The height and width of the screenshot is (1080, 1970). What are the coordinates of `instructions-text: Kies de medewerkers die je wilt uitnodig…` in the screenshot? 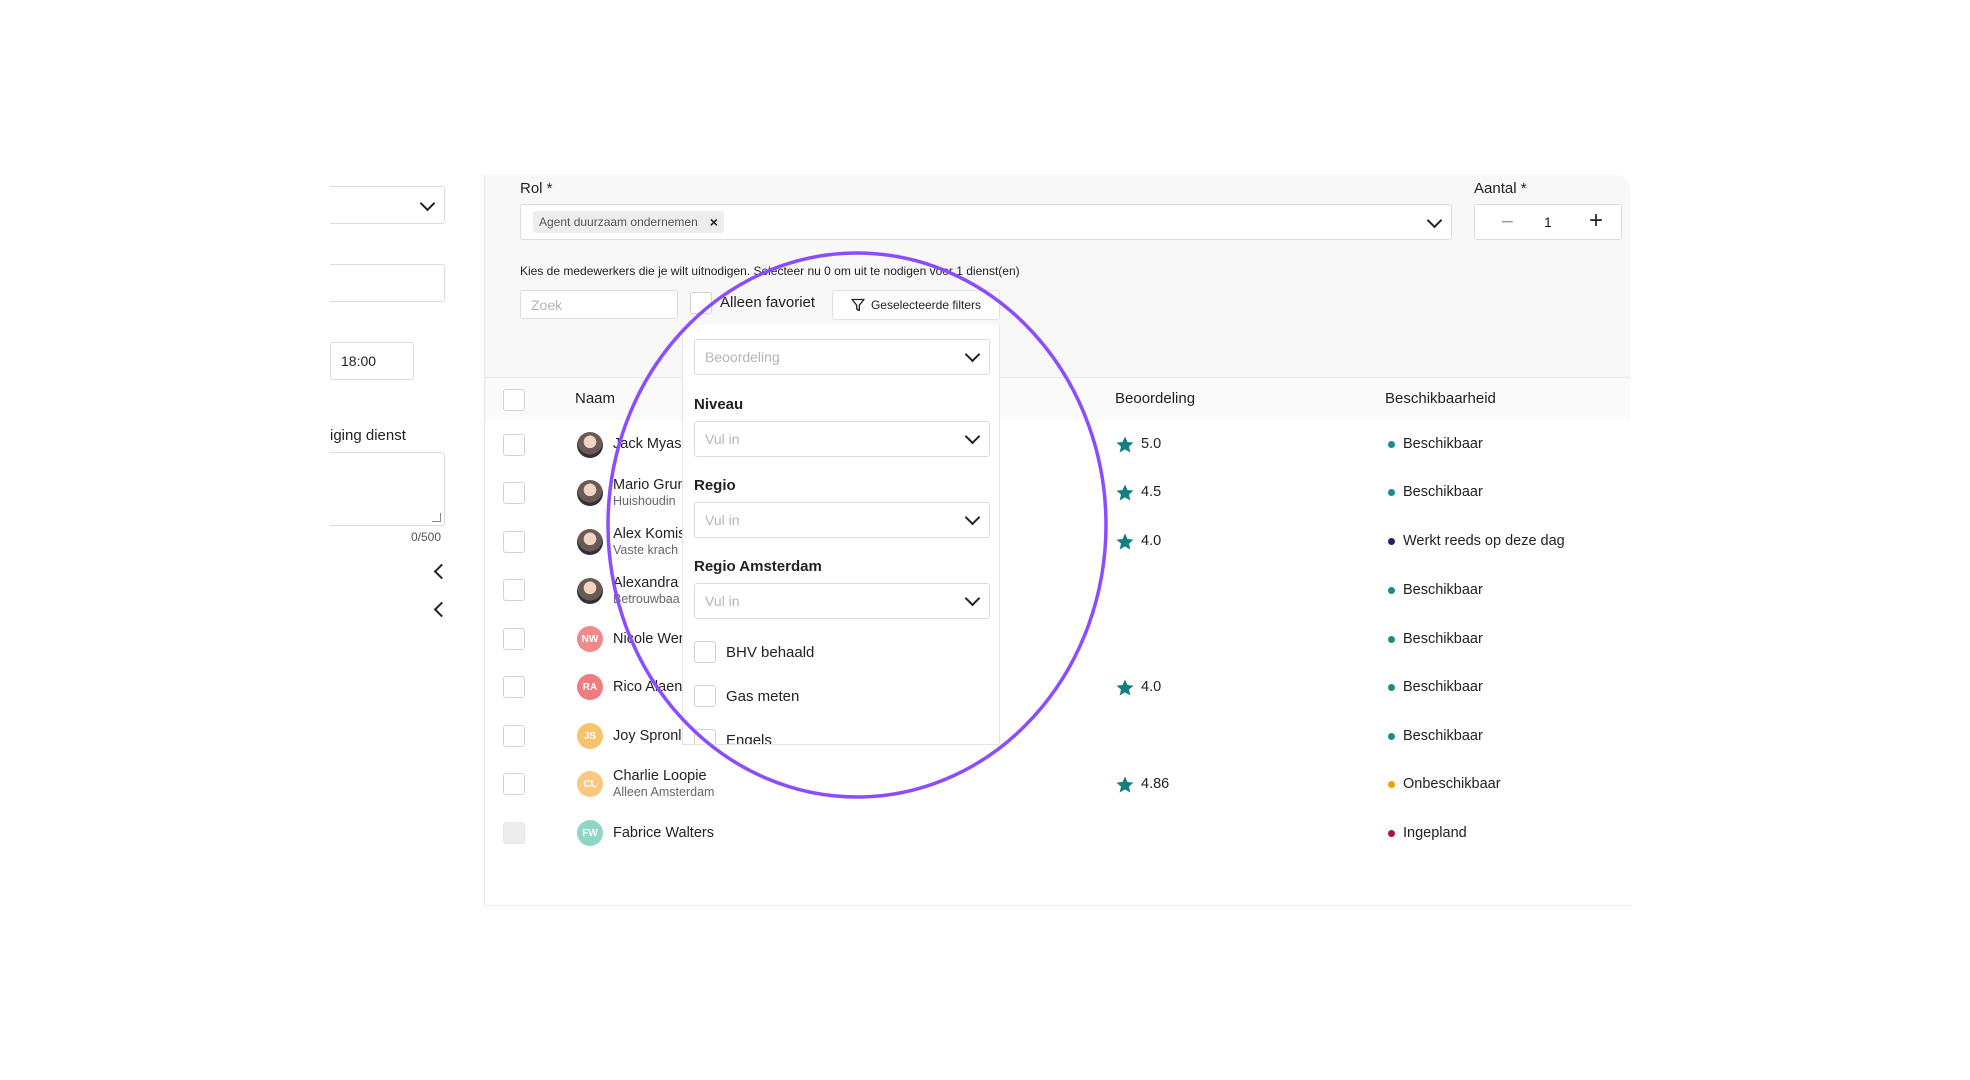 It's located at (770, 271).